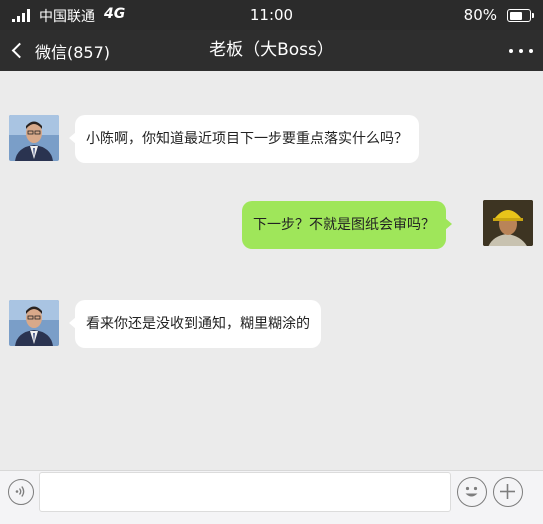 This screenshot has height=524, width=543. I want to click on battery-icon, so click(520, 15).